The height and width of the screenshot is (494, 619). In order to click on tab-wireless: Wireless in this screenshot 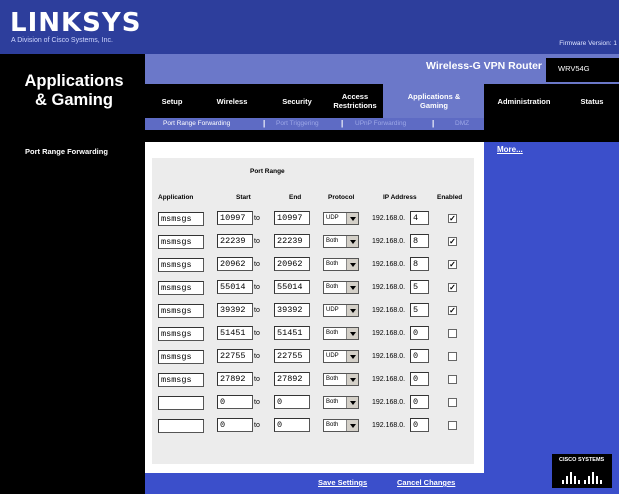, I will do `click(232, 101)`.